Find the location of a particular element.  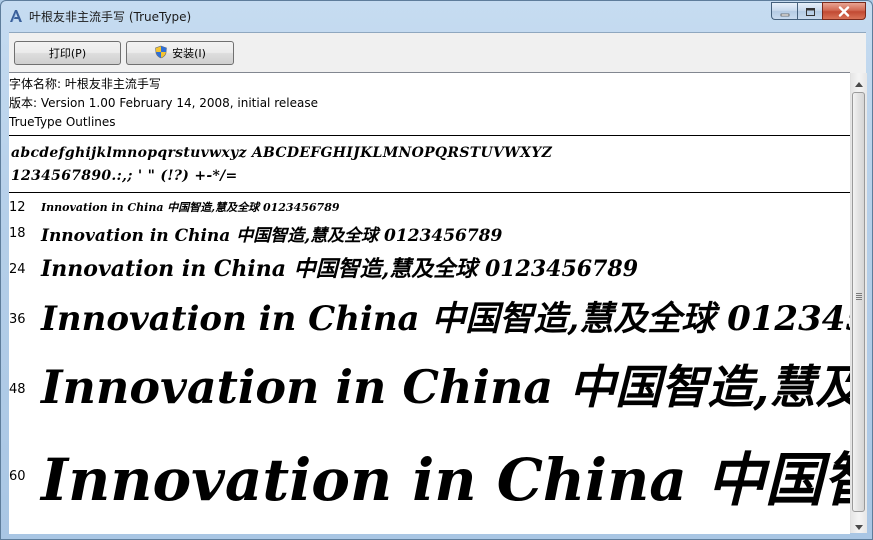

grip-icon is located at coordinates (859, 297).